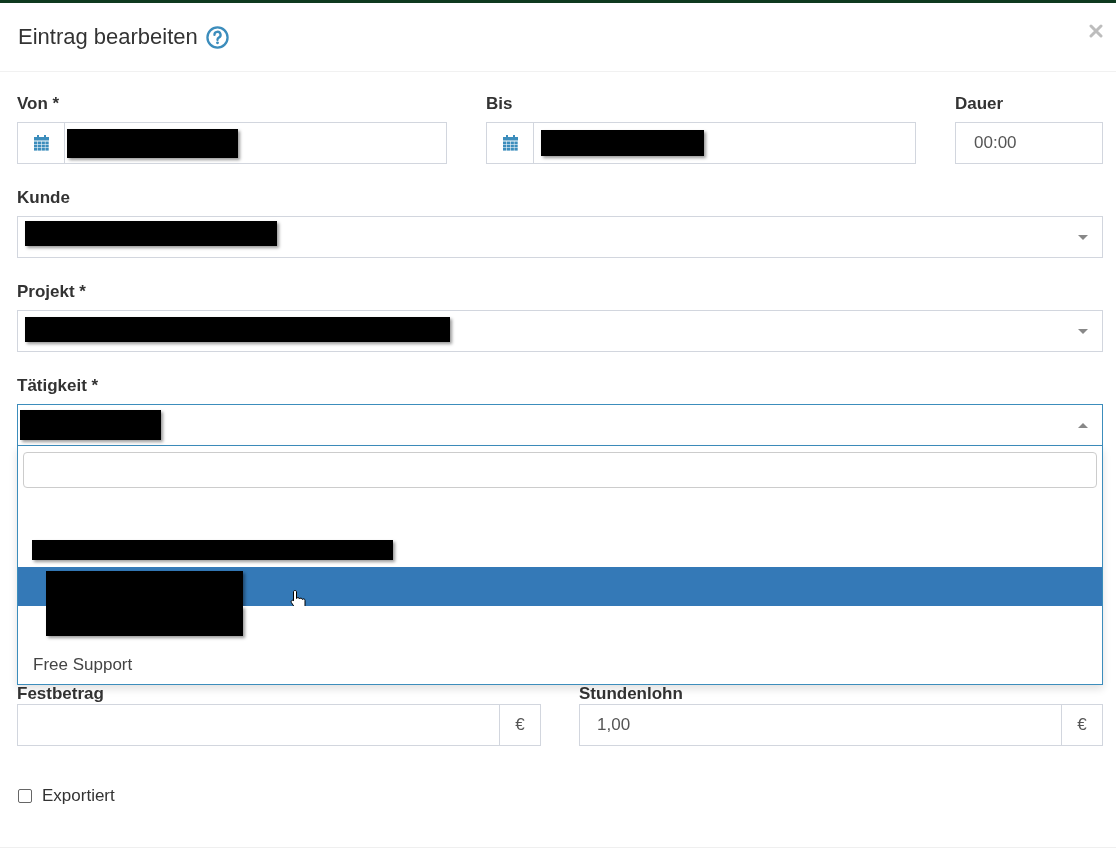 This screenshot has width=1116, height=852. Describe the element at coordinates (39, 104) in the screenshot. I see `field-label: Von *` at that location.